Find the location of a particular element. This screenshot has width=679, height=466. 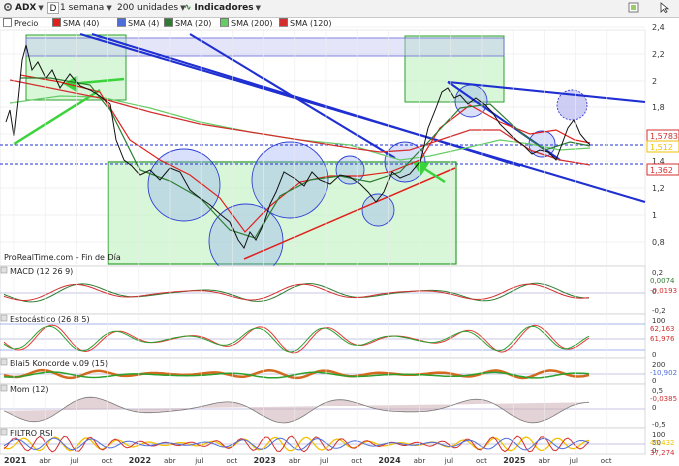

cursor-icon is located at coordinates (665, 8).